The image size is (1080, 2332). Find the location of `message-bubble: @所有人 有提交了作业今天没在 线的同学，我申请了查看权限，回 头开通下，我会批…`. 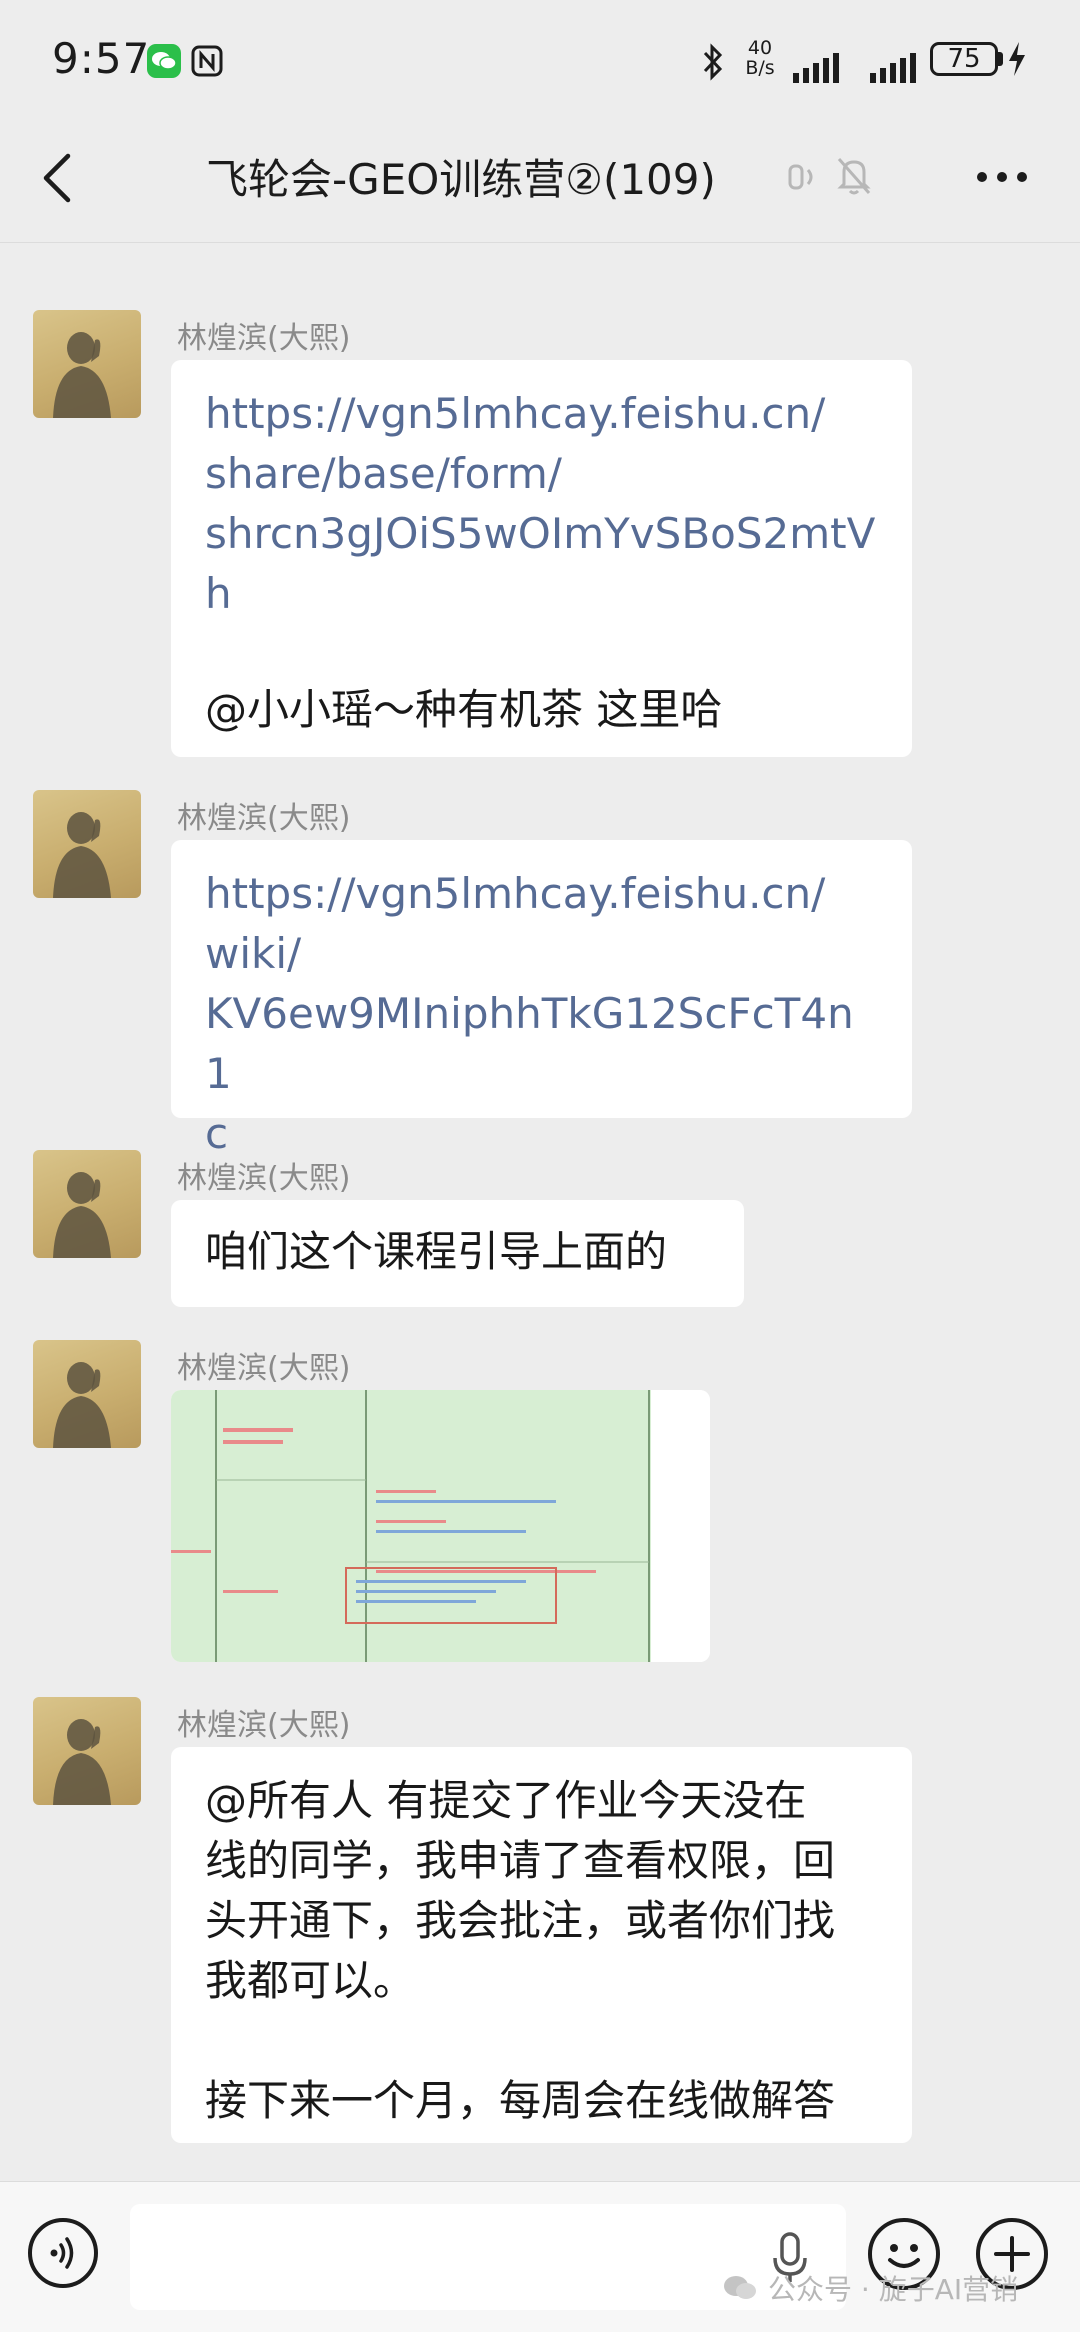

message-bubble: @所有人 有提交了作业今天没在 线的同学，我申请了查看权限，回 头开通下，我会批… is located at coordinates (541, 1945).